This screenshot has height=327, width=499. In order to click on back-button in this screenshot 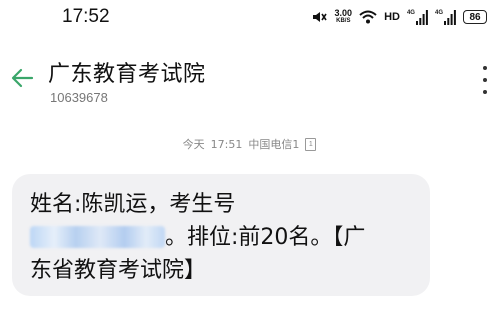, I will do `click(22, 78)`.